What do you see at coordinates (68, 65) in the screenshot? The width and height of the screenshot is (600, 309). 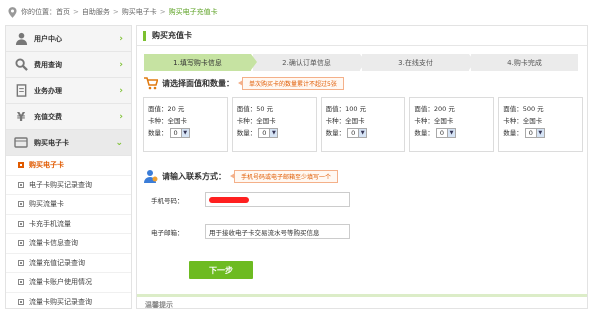 I see `sidebar-item-fee-query: 费用查询 ›` at bounding box center [68, 65].